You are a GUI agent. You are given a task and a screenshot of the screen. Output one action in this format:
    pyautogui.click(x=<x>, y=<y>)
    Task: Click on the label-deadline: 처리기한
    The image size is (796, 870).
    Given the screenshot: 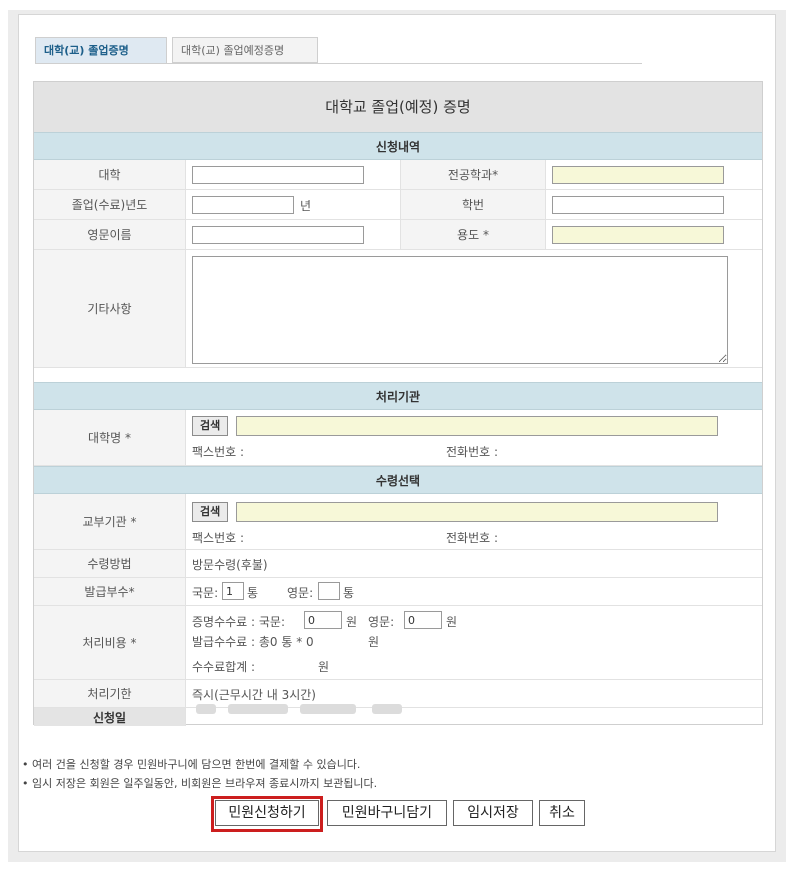 What is the action you would take?
    pyautogui.click(x=110, y=693)
    